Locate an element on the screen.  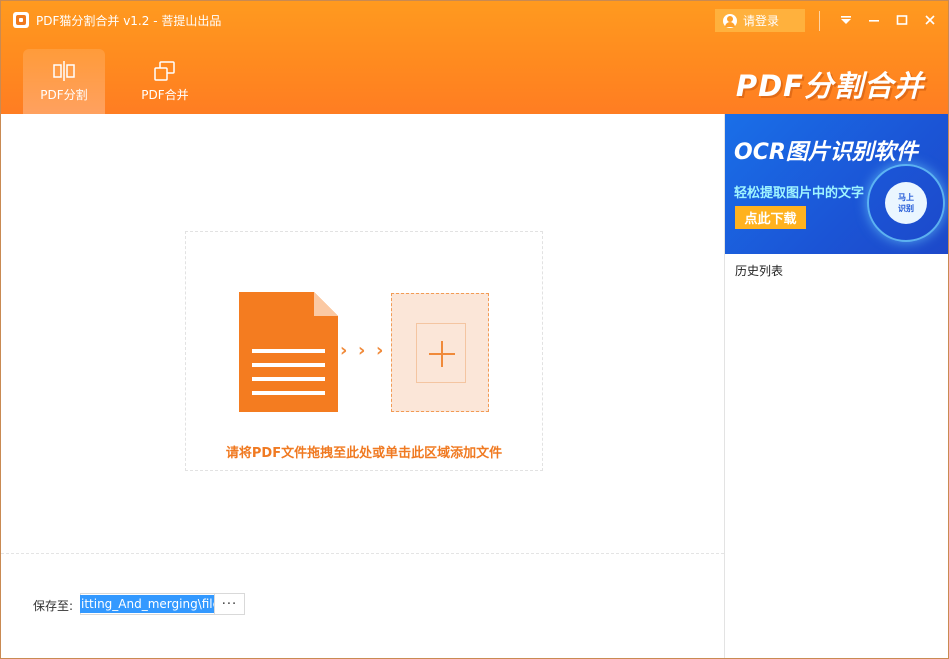
merge-icon is located at coordinates (164, 71).